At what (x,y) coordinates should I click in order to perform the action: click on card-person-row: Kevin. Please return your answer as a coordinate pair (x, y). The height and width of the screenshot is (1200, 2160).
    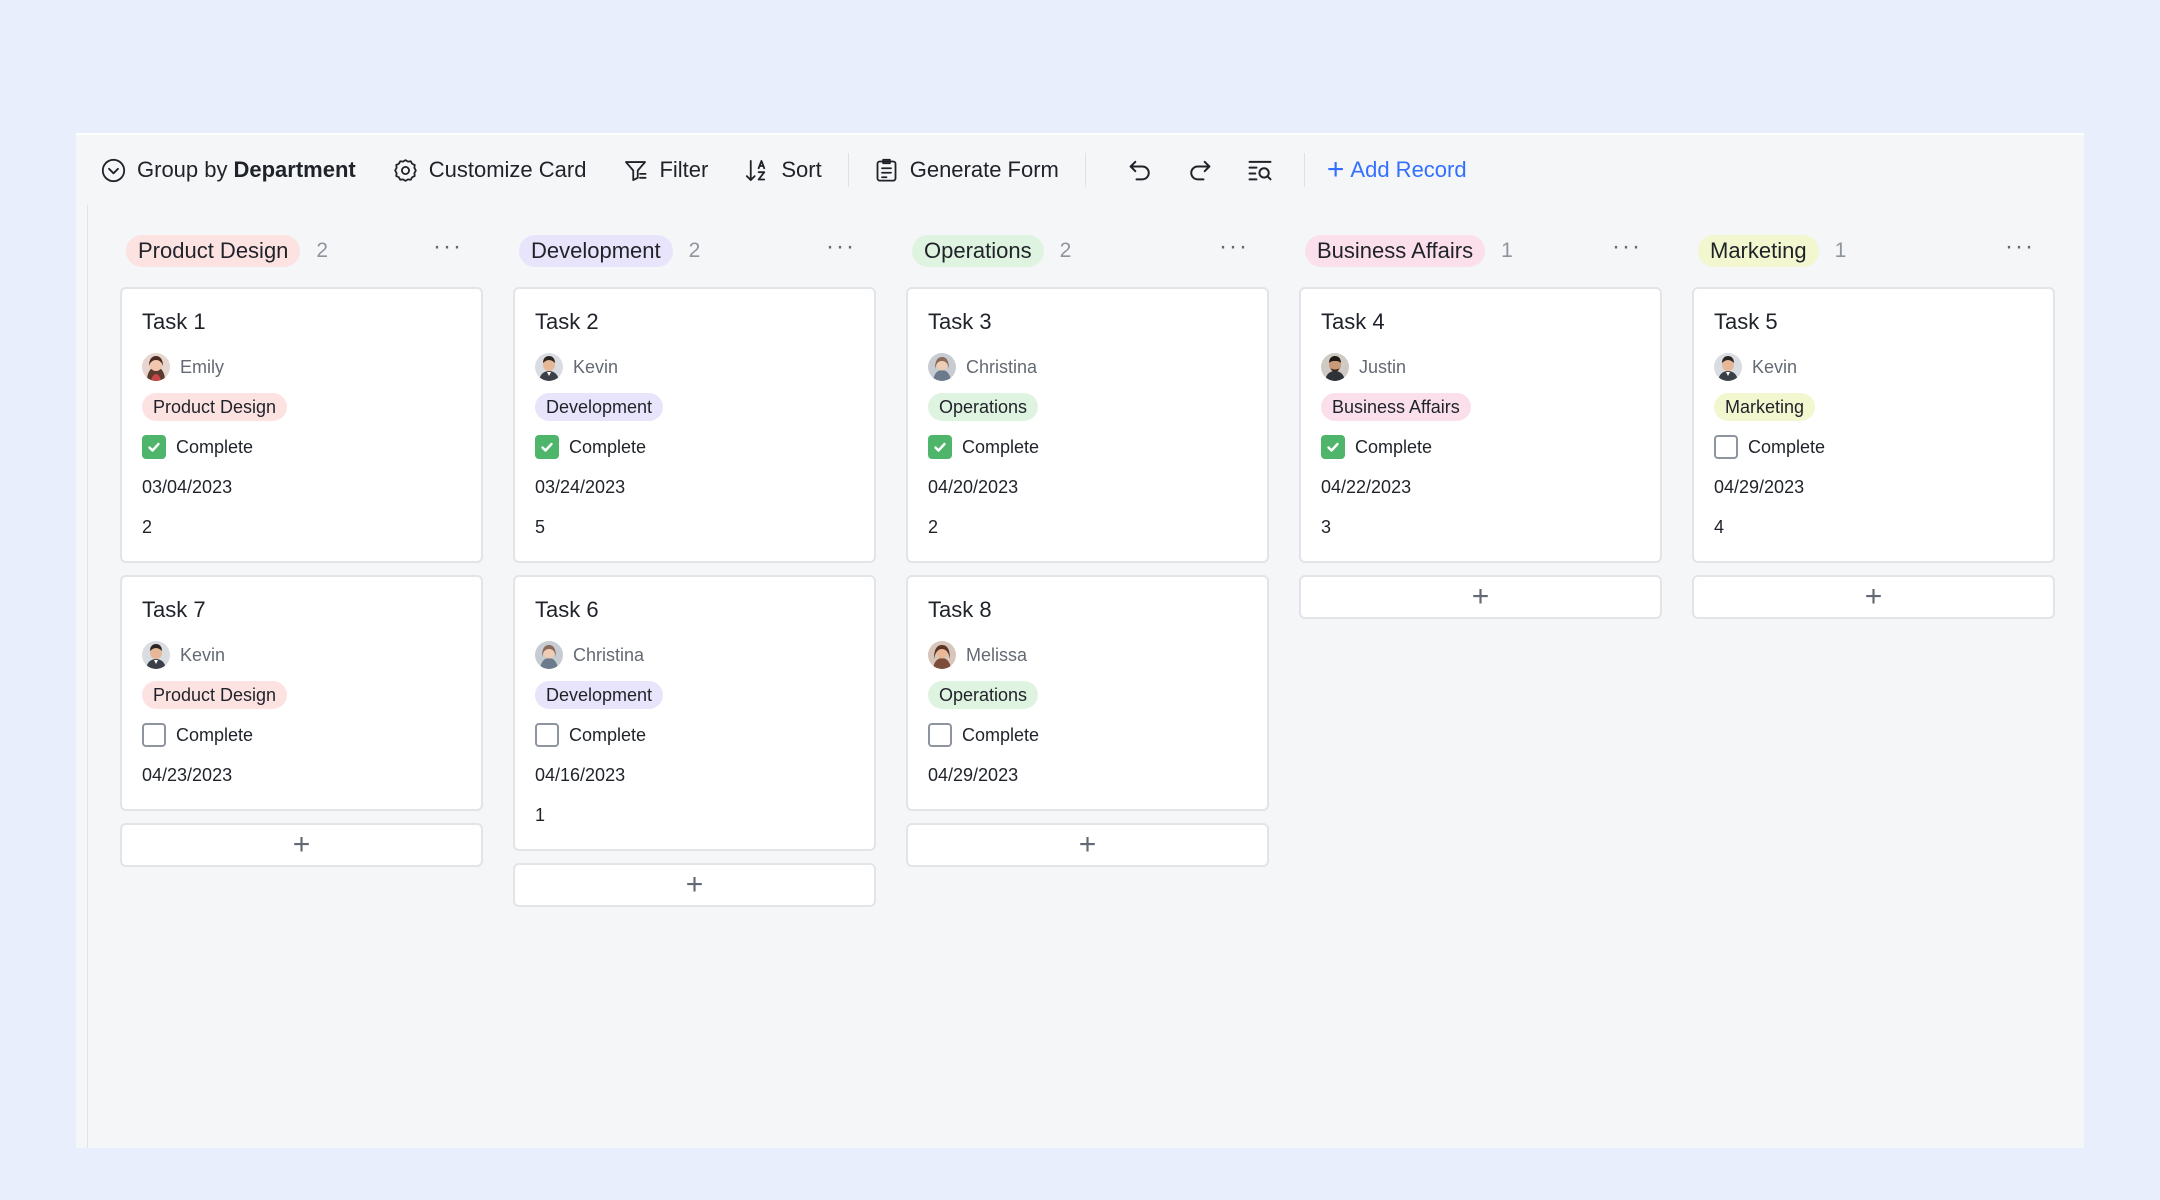
    Looking at the image, I should click on (1873, 367).